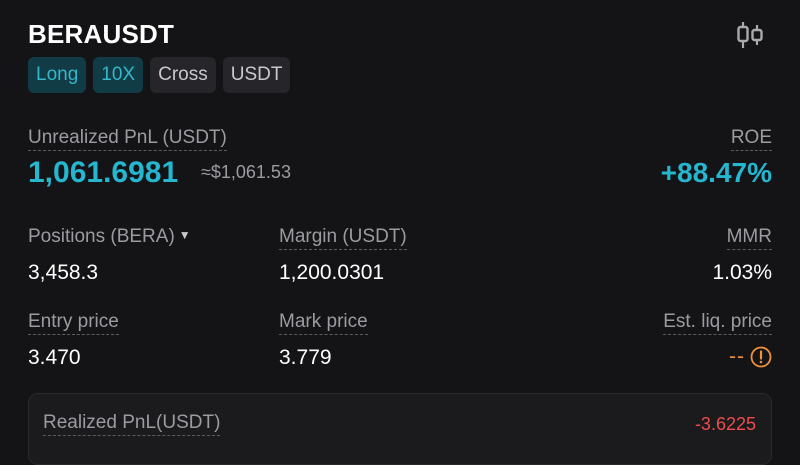  What do you see at coordinates (323, 323) in the screenshot?
I see `mark-price-label: Mark price` at bounding box center [323, 323].